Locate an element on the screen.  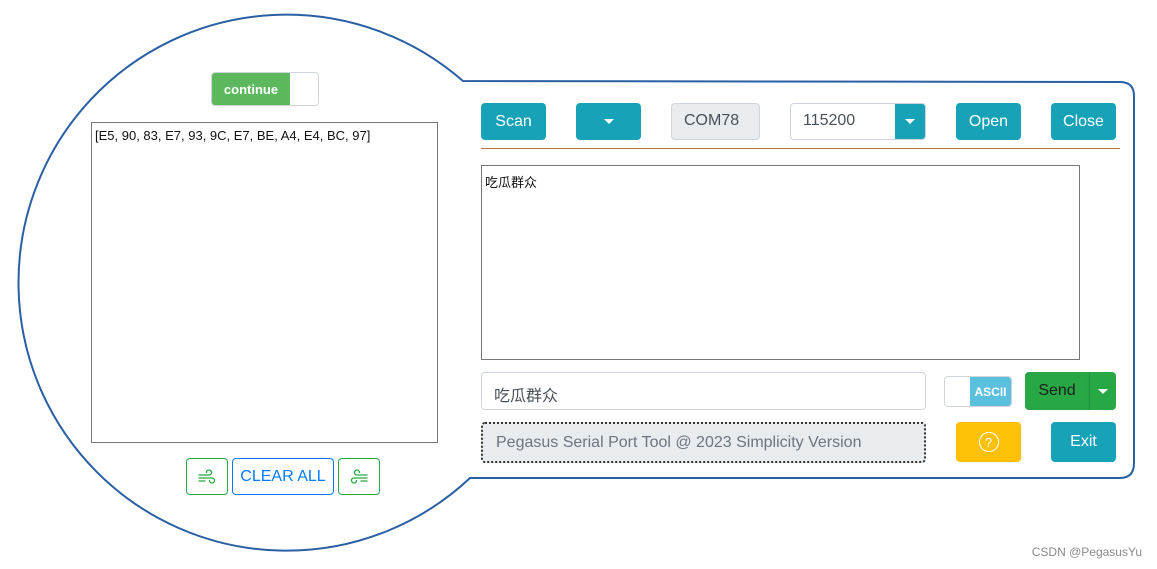
send-button-group: Send is located at coordinates (1070, 391).